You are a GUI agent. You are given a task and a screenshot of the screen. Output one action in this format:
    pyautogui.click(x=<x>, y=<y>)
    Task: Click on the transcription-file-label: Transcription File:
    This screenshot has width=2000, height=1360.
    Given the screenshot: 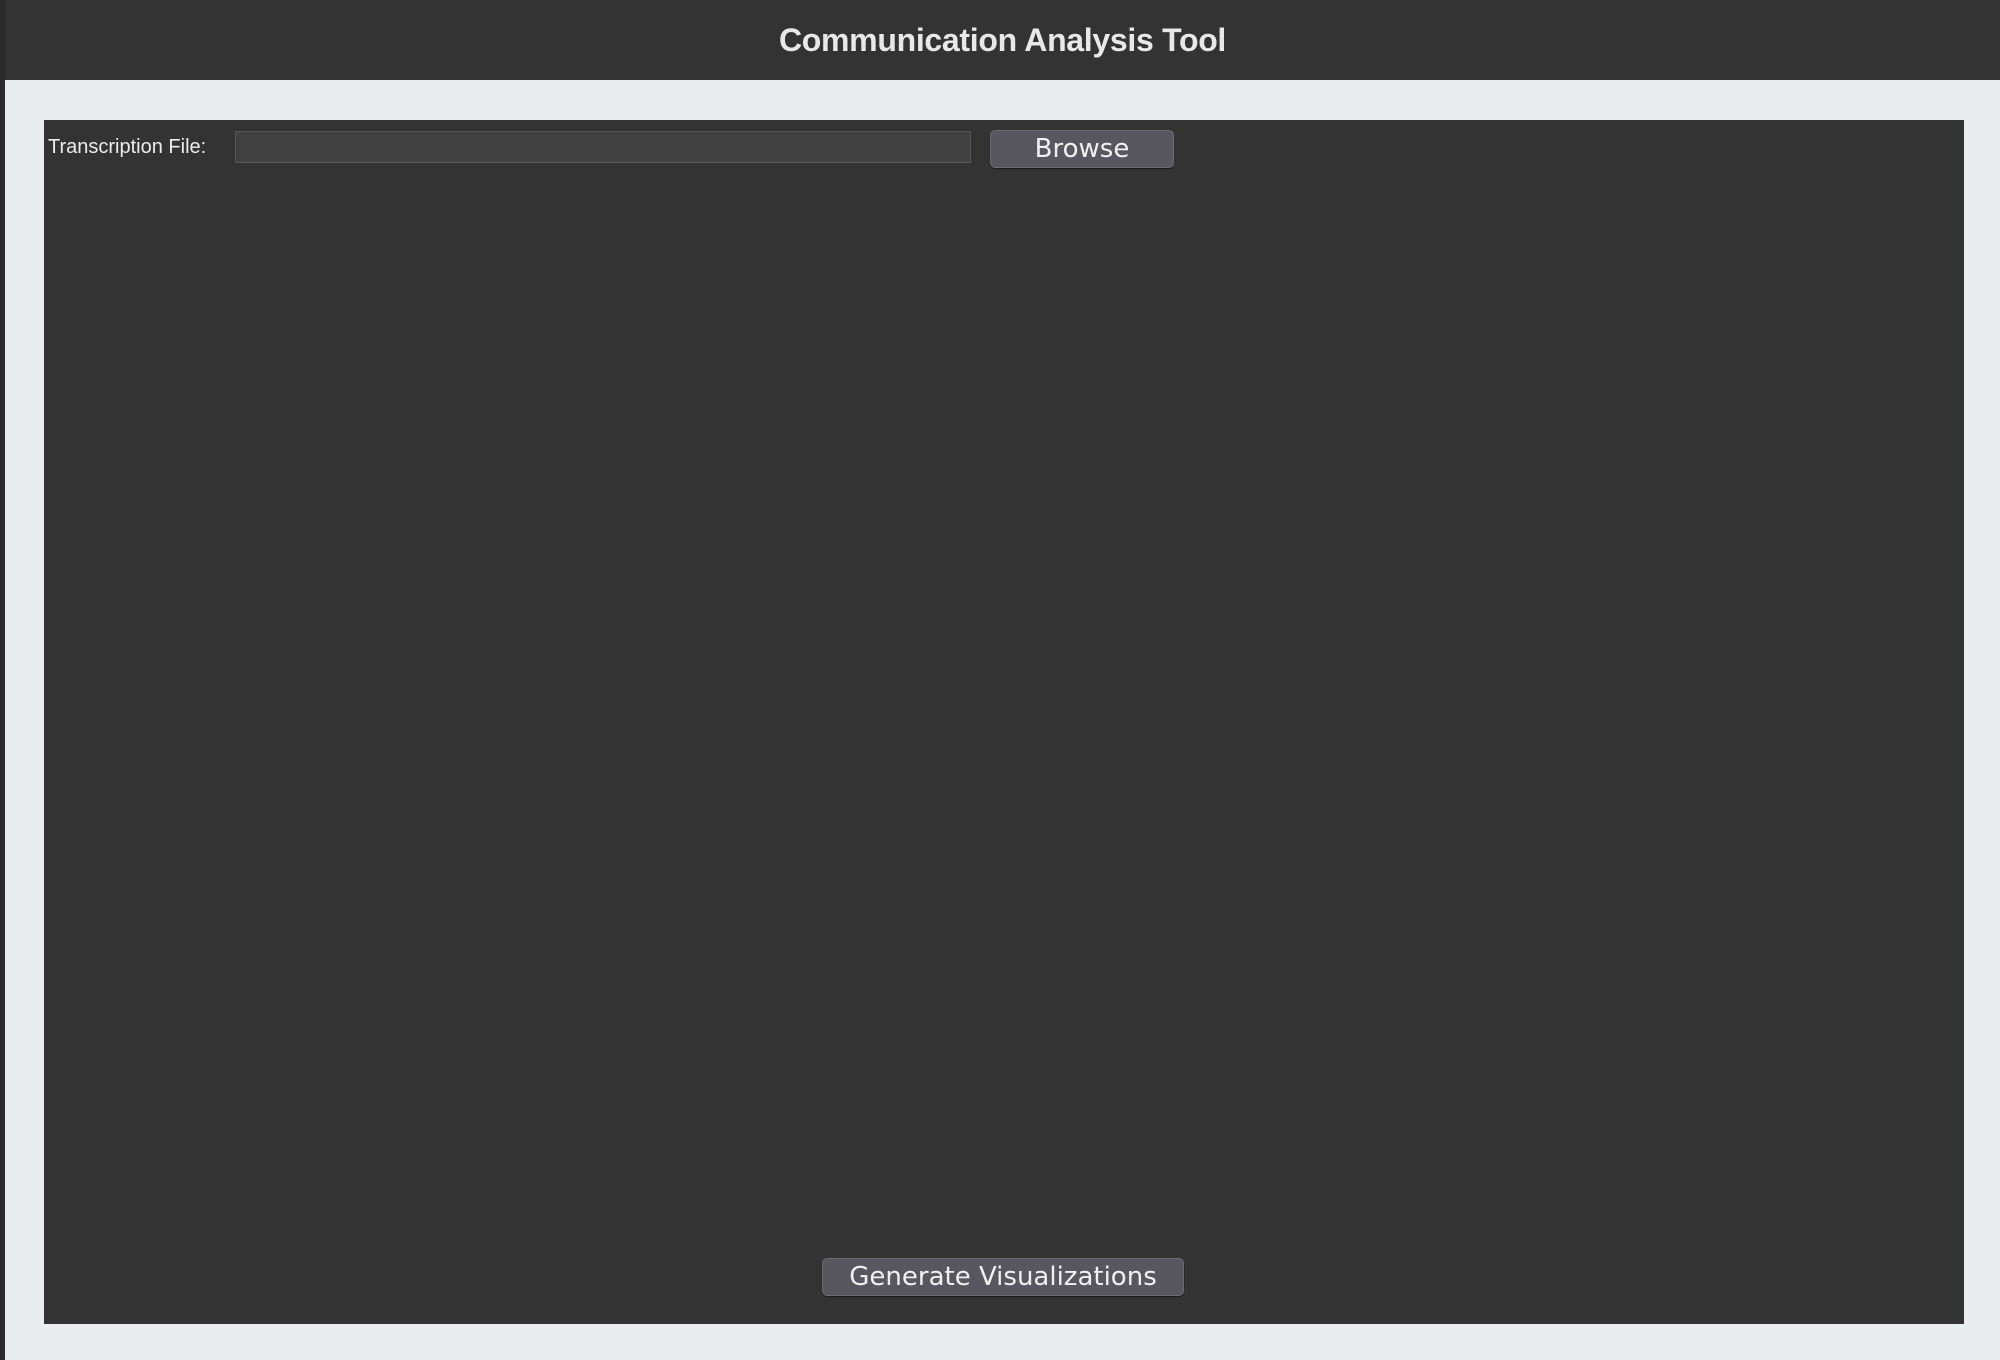 What is the action you would take?
    pyautogui.click(x=127, y=147)
    